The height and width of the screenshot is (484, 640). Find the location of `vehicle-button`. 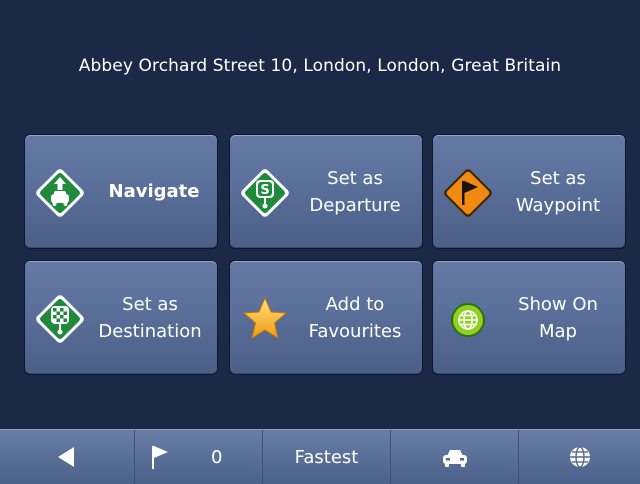

vehicle-button is located at coordinates (455, 457).